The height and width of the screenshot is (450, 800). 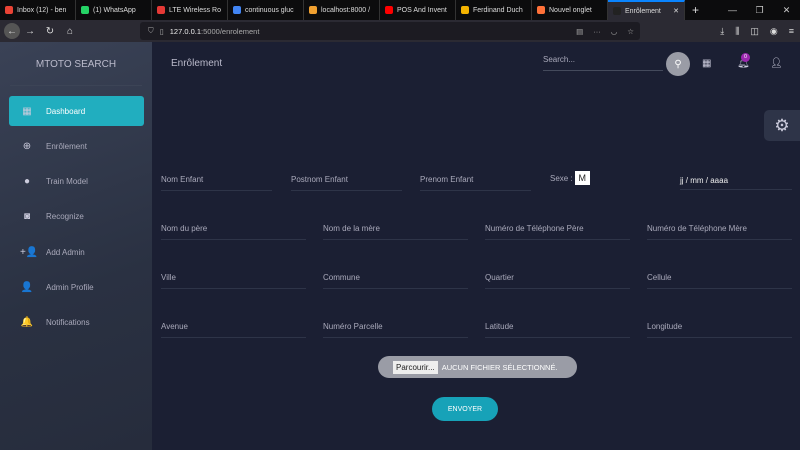 What do you see at coordinates (395, 328) in the screenshot?
I see `form-field: Numéro Parcelle` at bounding box center [395, 328].